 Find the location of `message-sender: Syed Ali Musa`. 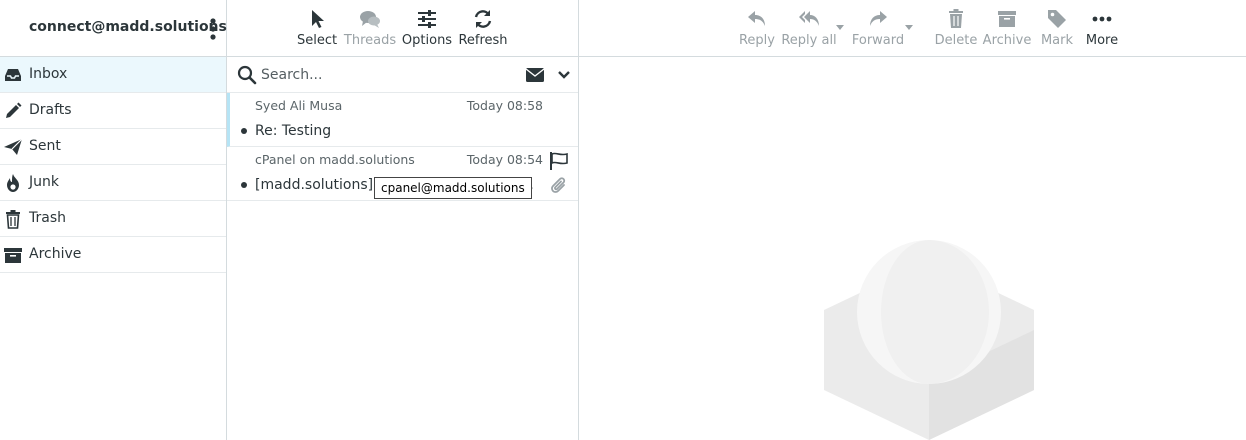

message-sender: Syed Ali Musa is located at coordinates (299, 105).